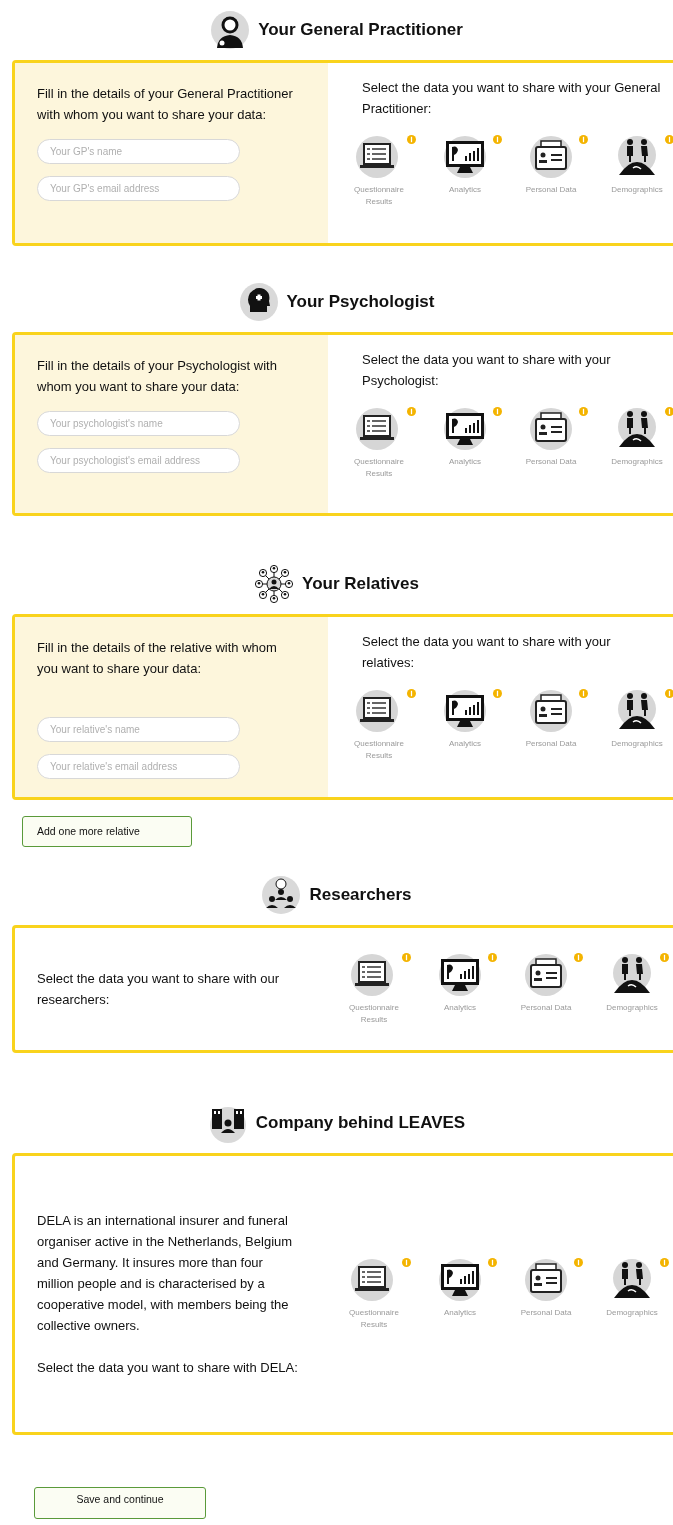 This screenshot has width=673, height=1525. Describe the element at coordinates (159, 989) in the screenshot. I see `description-text: Select the data you want to share with our researchers:` at that location.